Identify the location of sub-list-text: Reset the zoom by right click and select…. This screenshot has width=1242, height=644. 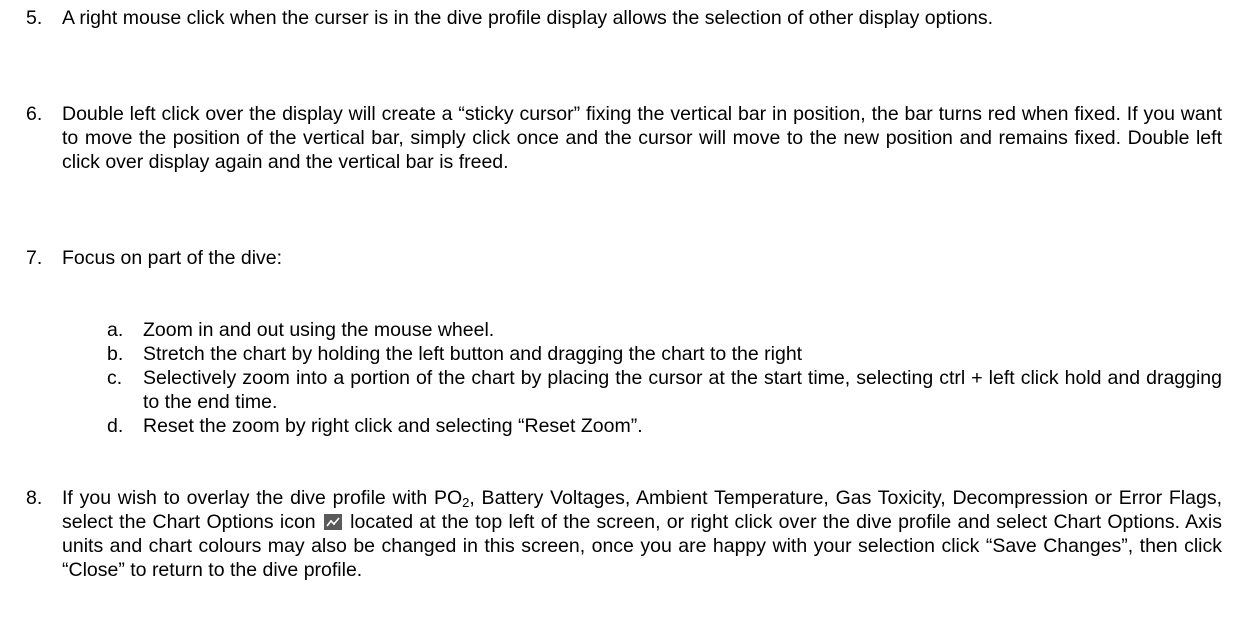
(393, 426).